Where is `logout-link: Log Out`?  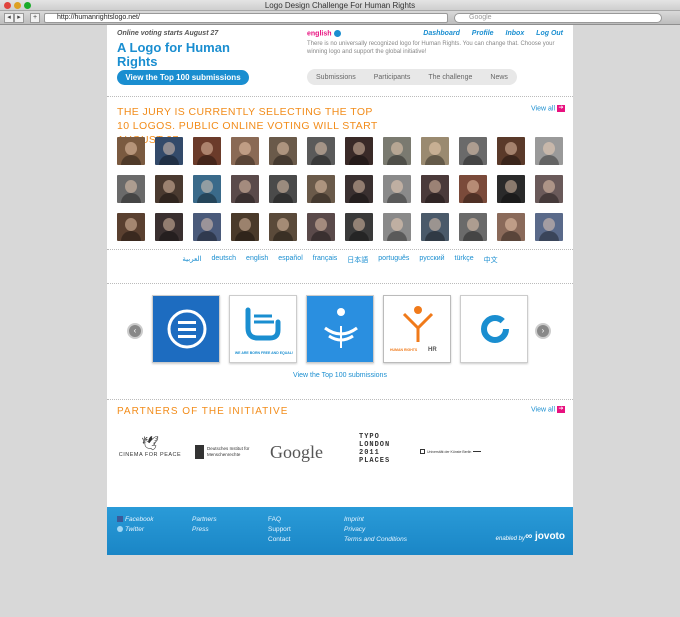 logout-link: Log Out is located at coordinates (549, 33).